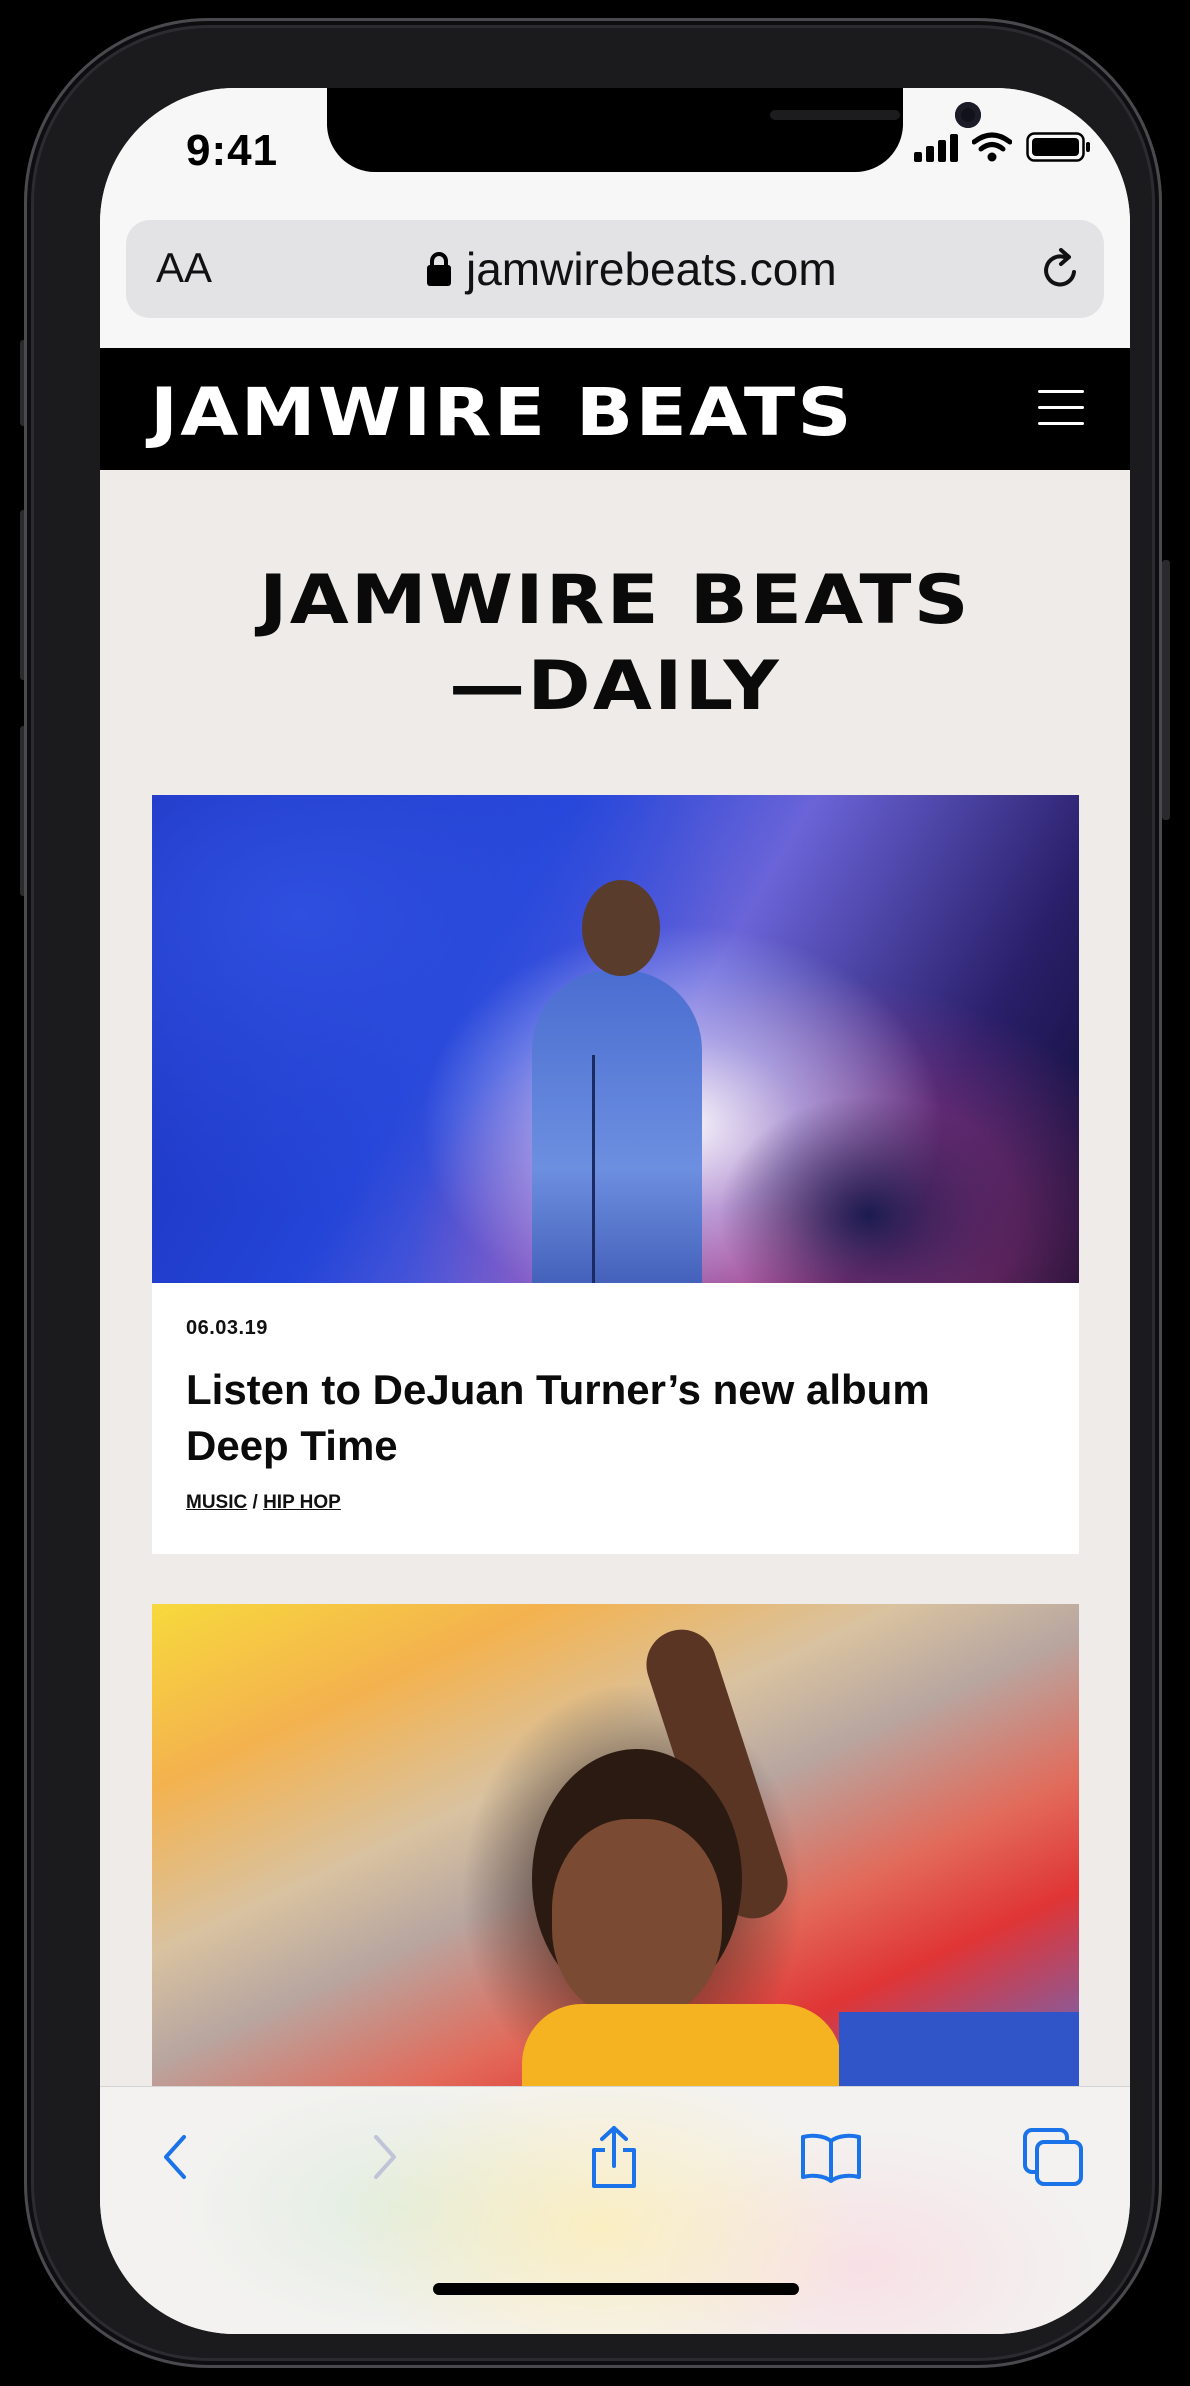  What do you see at coordinates (615, 1503) in the screenshot?
I see `article-tags: MUSIC / HIP HOP` at bounding box center [615, 1503].